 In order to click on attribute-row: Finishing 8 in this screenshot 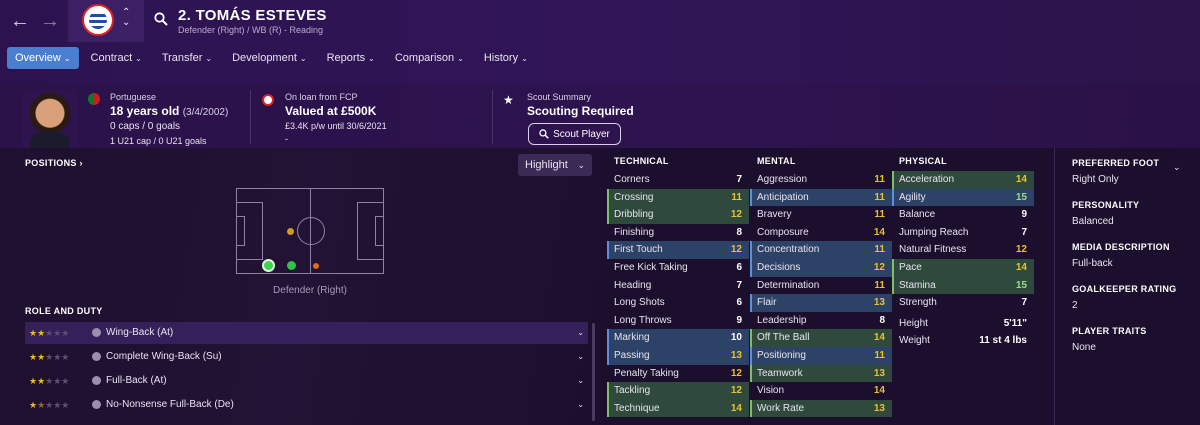, I will do `click(678, 233)`.